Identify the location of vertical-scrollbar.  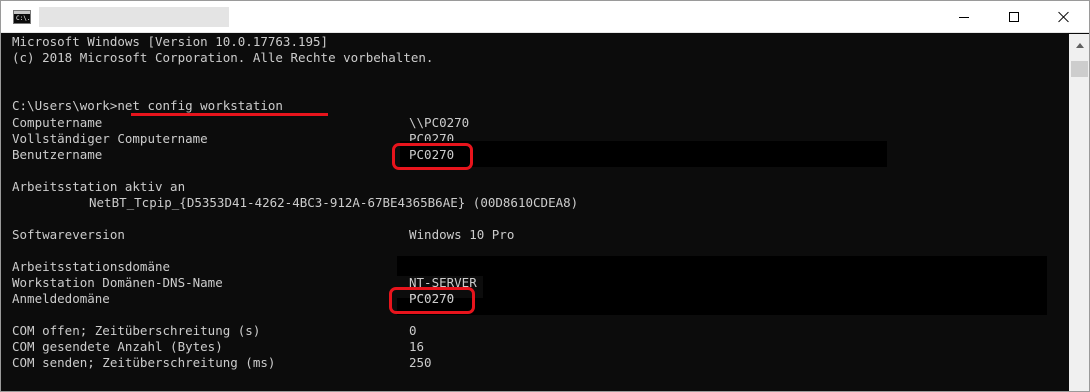
(1079, 212).